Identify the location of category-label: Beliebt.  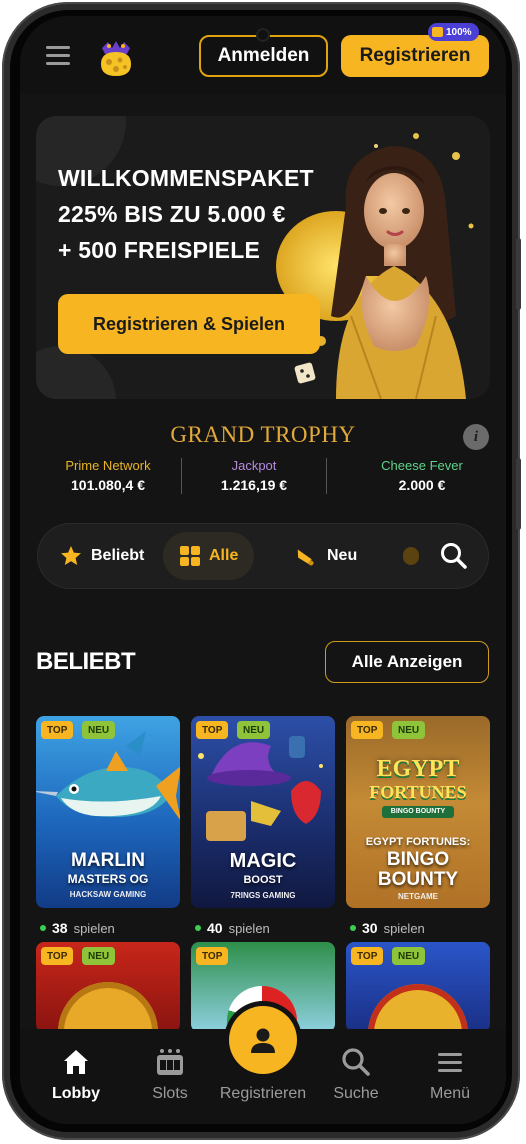
(118, 555).